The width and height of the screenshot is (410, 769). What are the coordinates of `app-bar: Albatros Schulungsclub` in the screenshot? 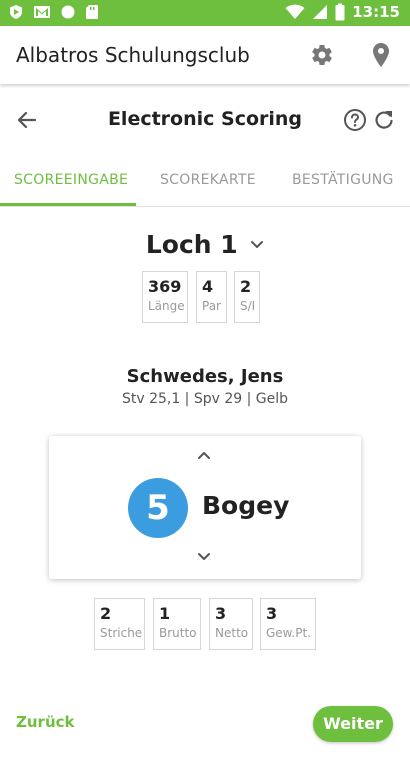 It's located at (205, 55).